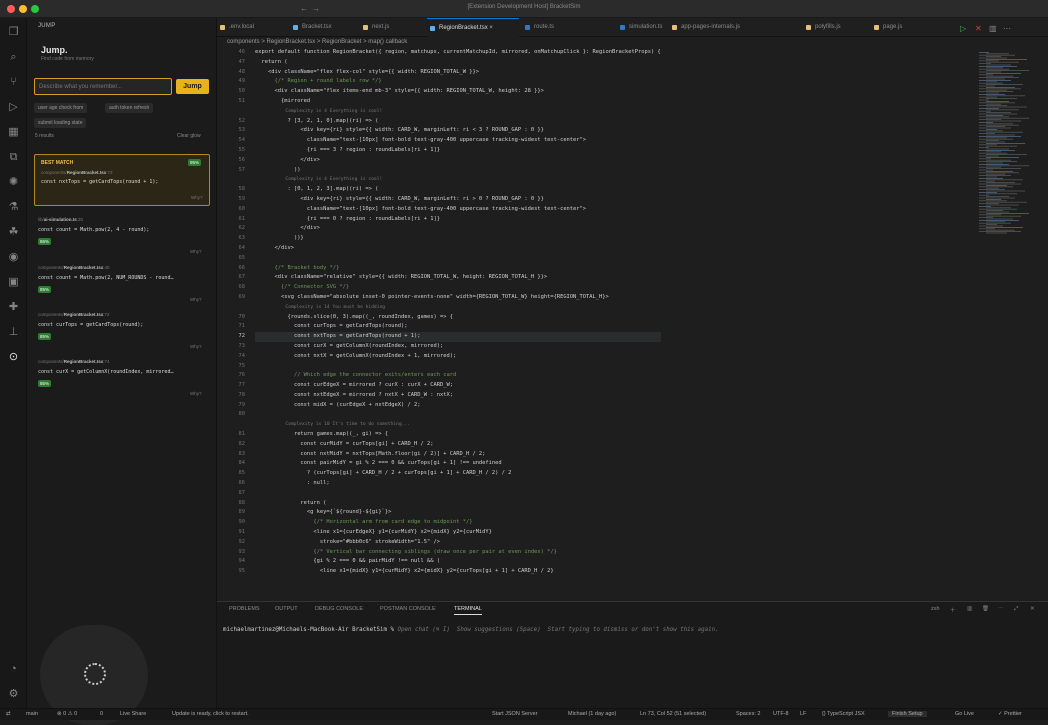 The width and height of the screenshot is (1048, 725). What do you see at coordinates (13, 207) in the screenshot?
I see `flask-icon: ⚗` at bounding box center [13, 207].